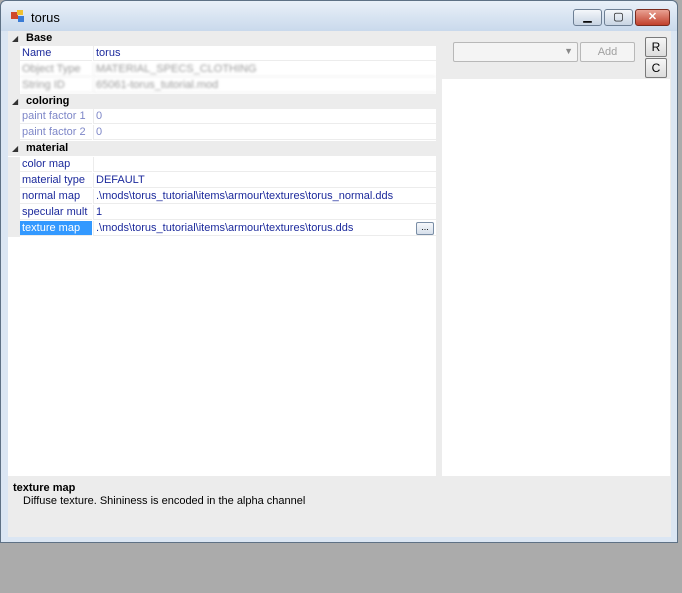  What do you see at coordinates (656, 47) in the screenshot?
I see `r-button: R` at bounding box center [656, 47].